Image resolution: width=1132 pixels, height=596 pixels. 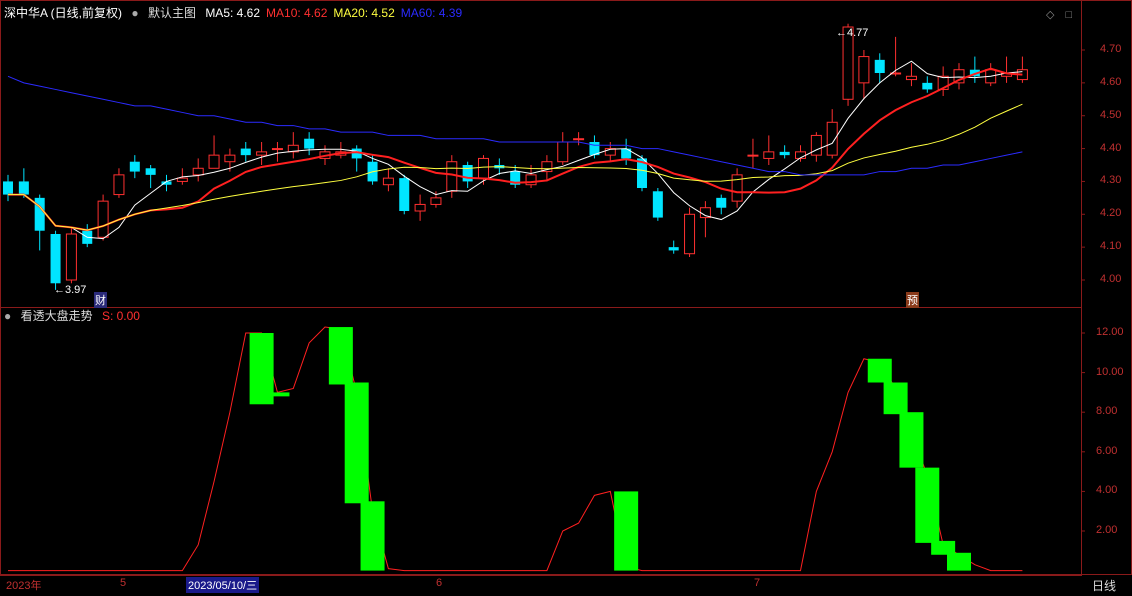 I want to click on x-label-june: 6, so click(x=439, y=583).